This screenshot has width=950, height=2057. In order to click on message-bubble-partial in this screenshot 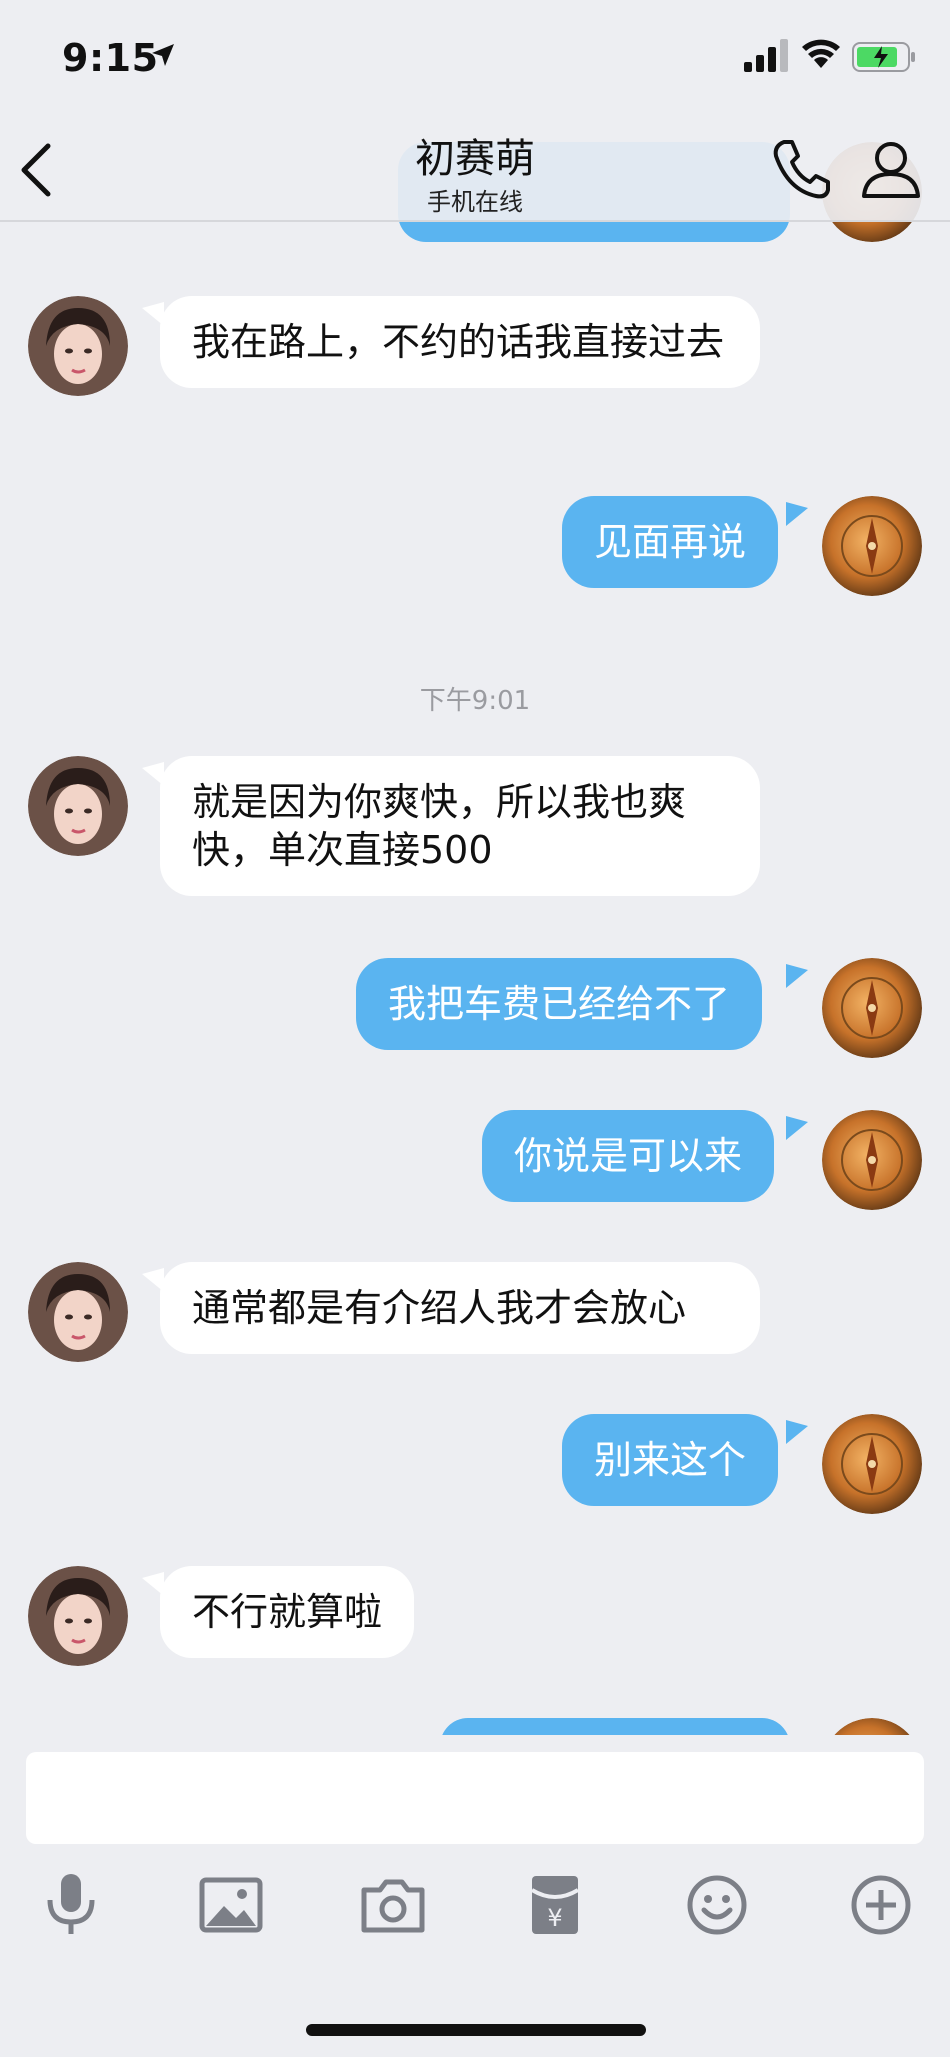, I will do `click(615, 1726)`.